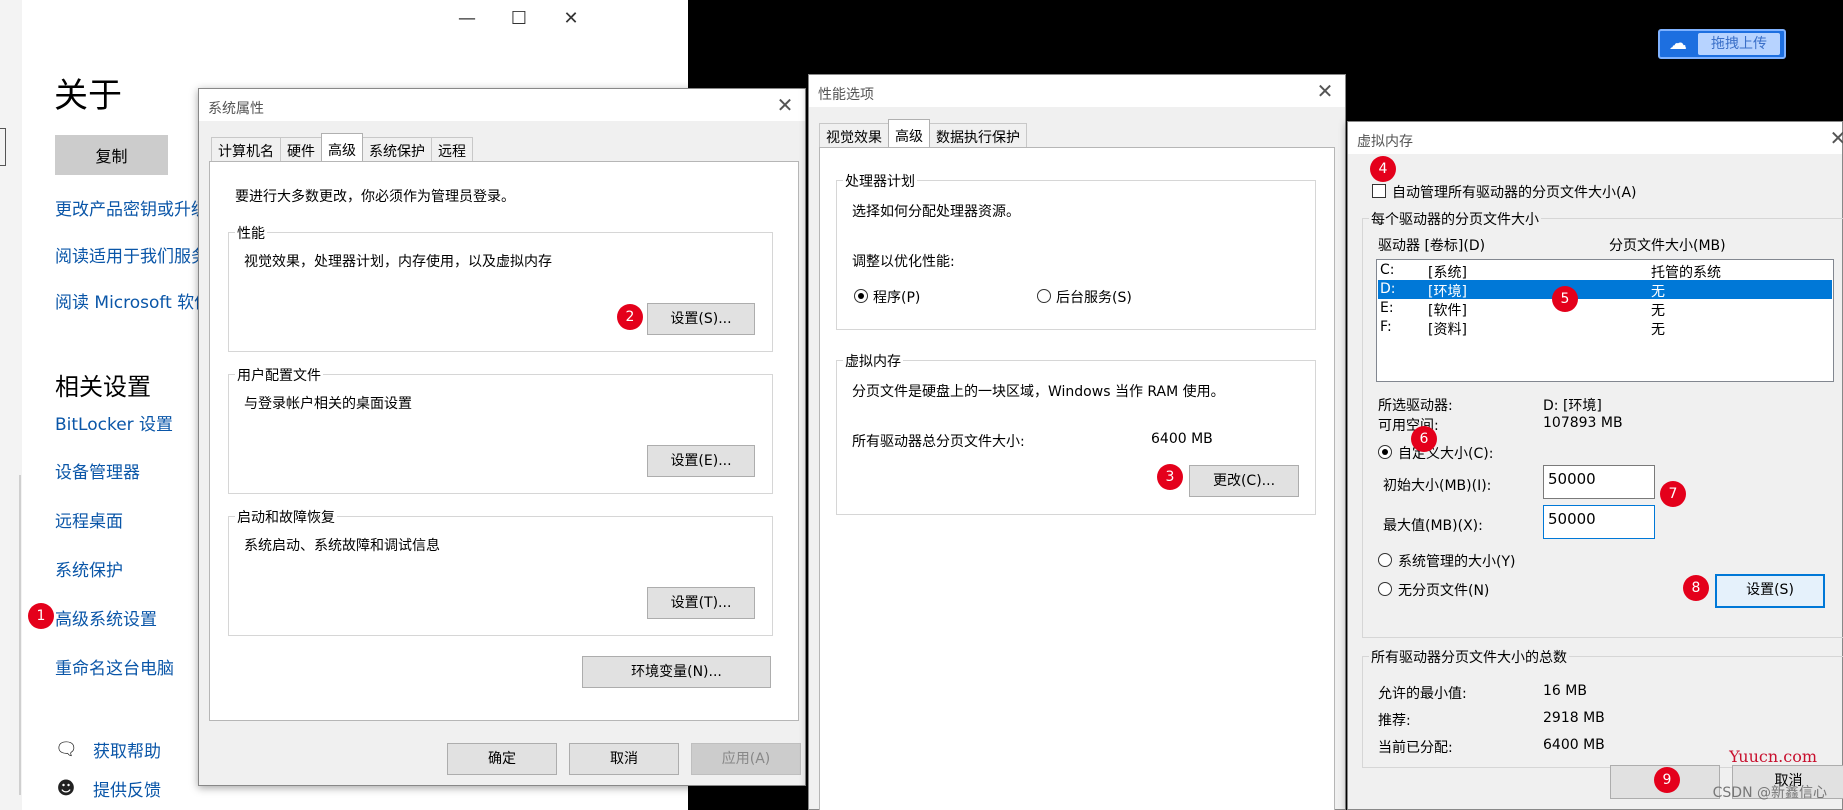 Image resolution: width=1843 pixels, height=810 pixels. I want to click on programs-label: 程序(P), so click(897, 298).